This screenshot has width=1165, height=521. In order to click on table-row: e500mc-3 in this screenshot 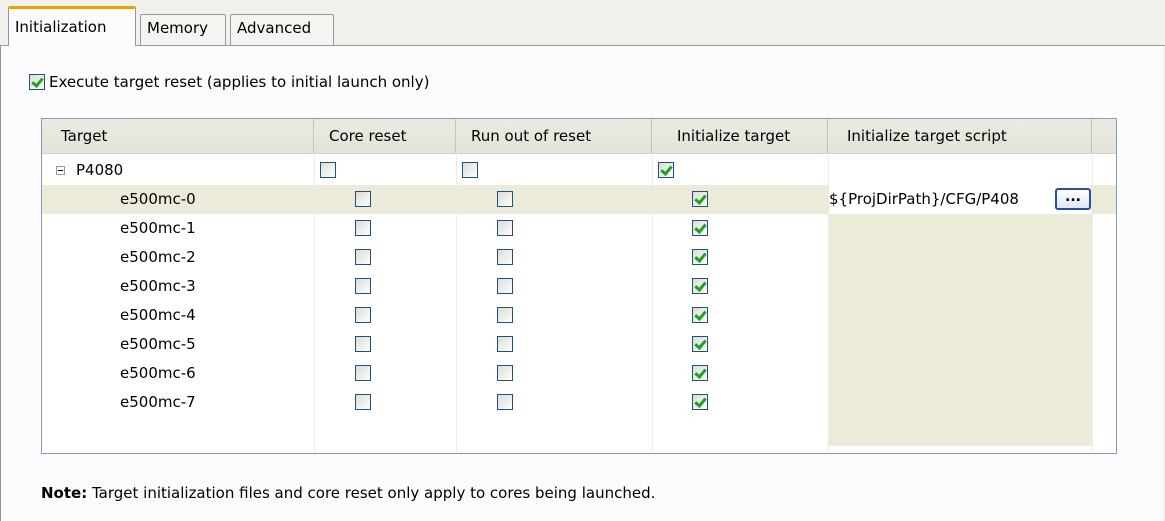, I will do `click(579, 286)`.